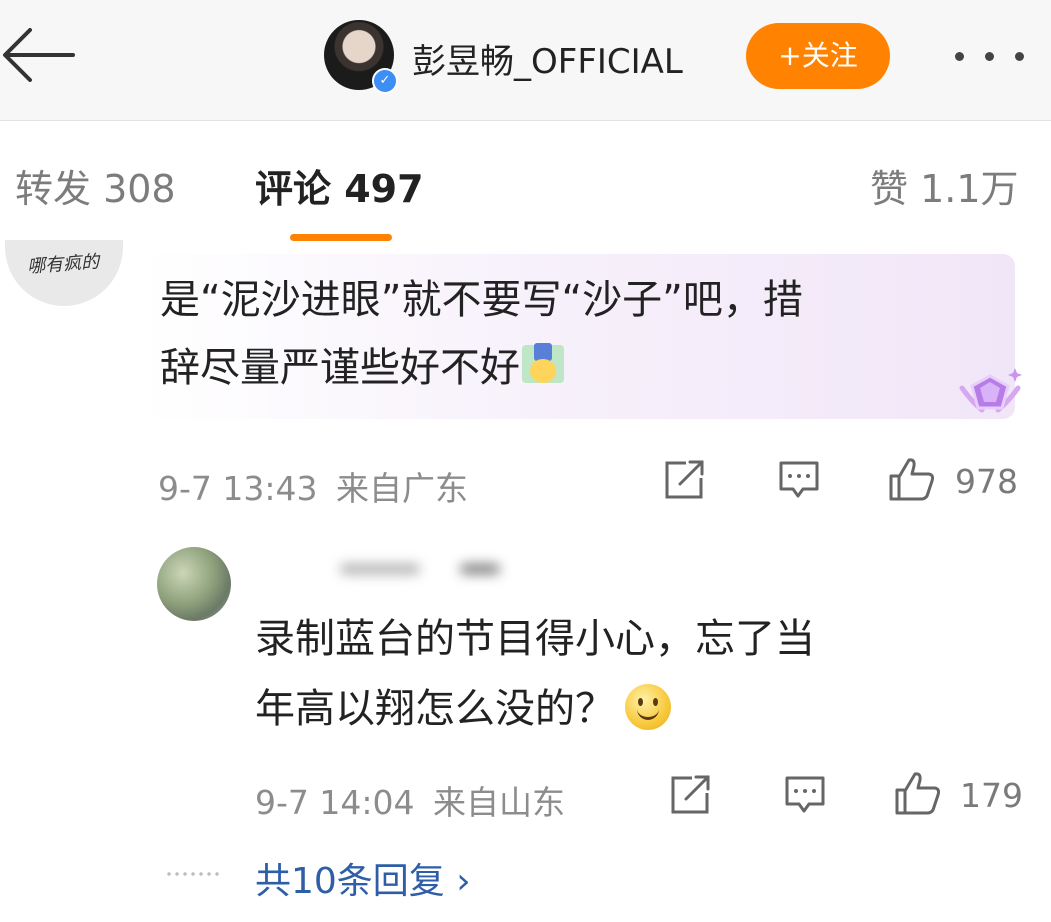 The image size is (1051, 922). I want to click on comment-meta: 9-7 13:43 来自广东, so click(313, 486).